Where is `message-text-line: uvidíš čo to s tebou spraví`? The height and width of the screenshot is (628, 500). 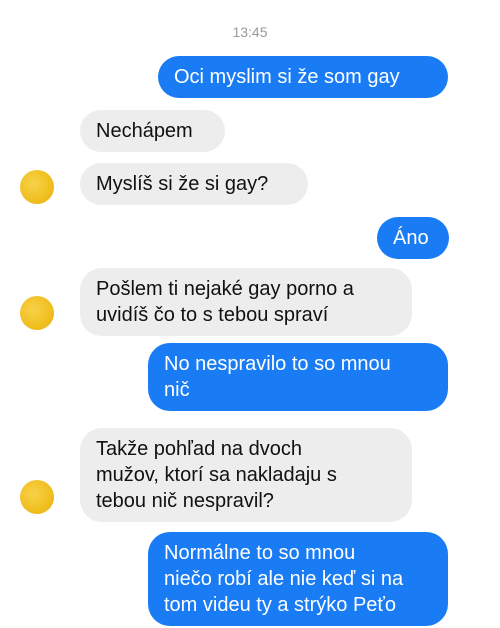 message-text-line: uvidíš čo to s tebou spraví is located at coordinates (212, 315).